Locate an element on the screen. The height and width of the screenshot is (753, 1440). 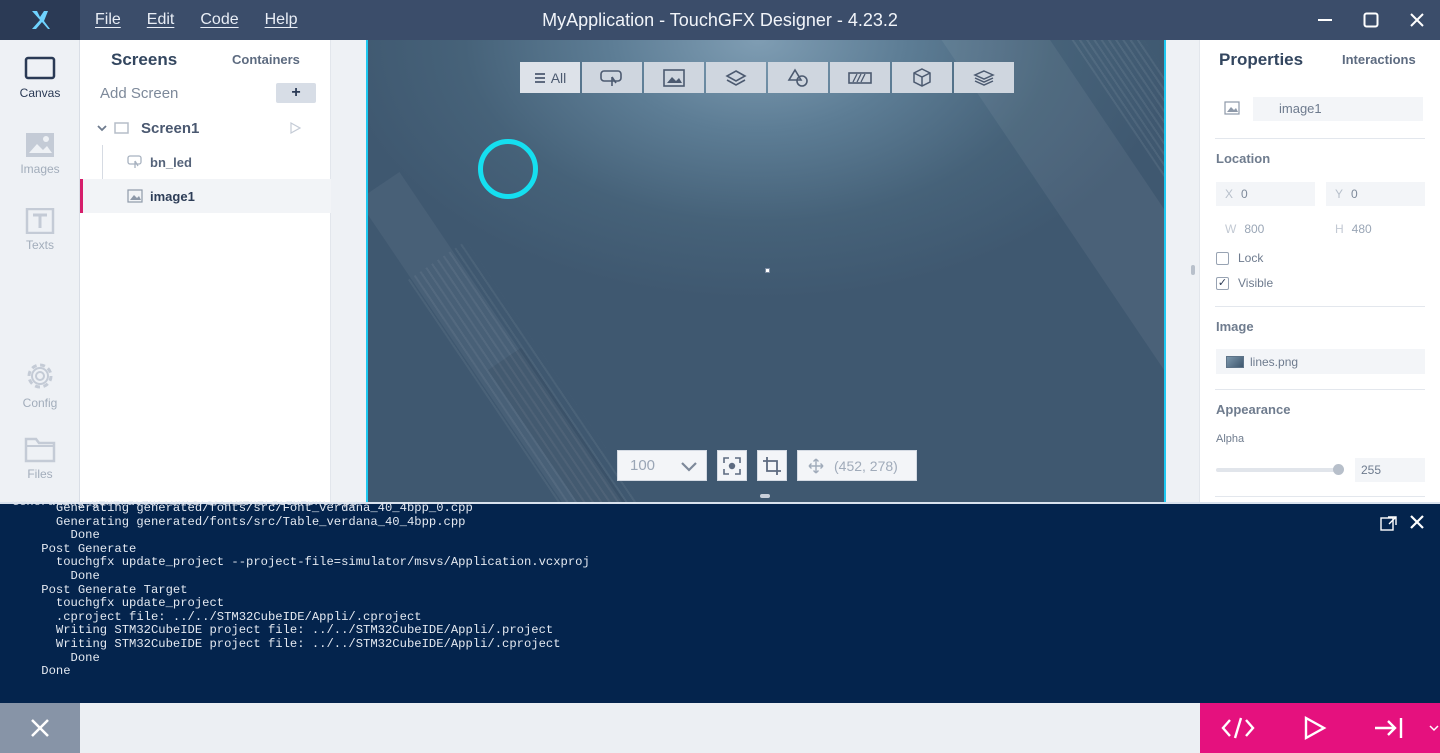
close-window-button is located at coordinates (1417, 20).